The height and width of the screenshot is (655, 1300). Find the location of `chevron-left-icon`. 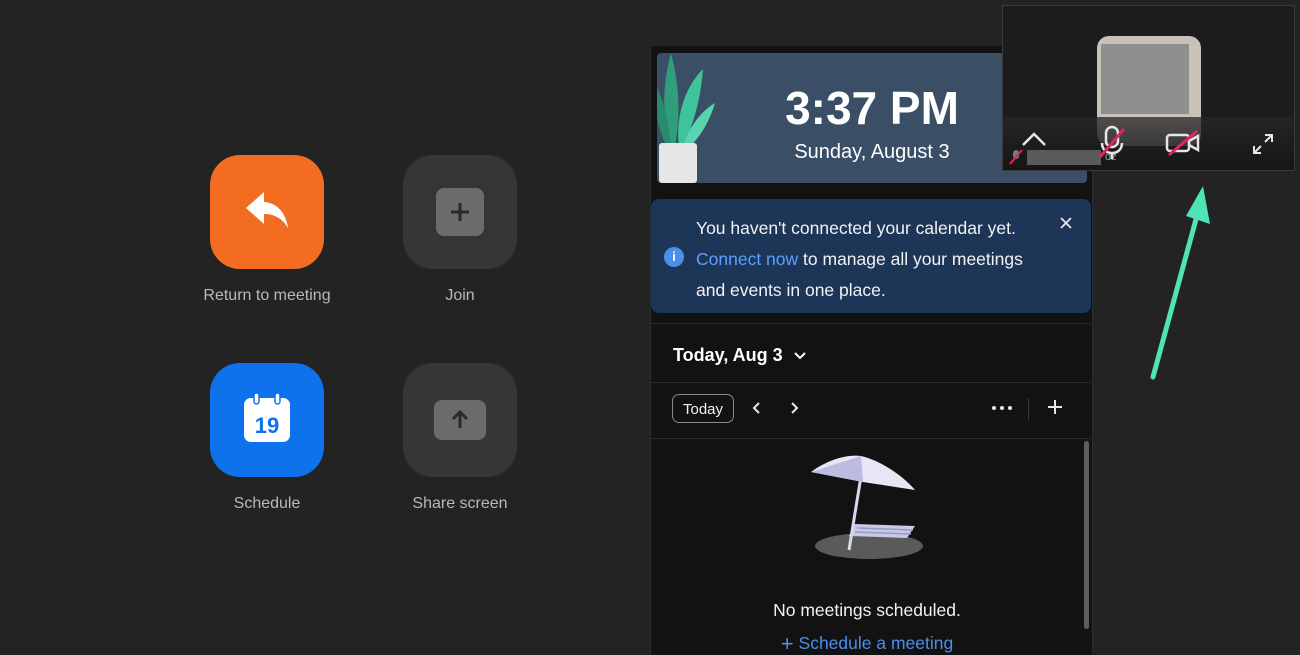

chevron-left-icon is located at coordinates (757, 409).